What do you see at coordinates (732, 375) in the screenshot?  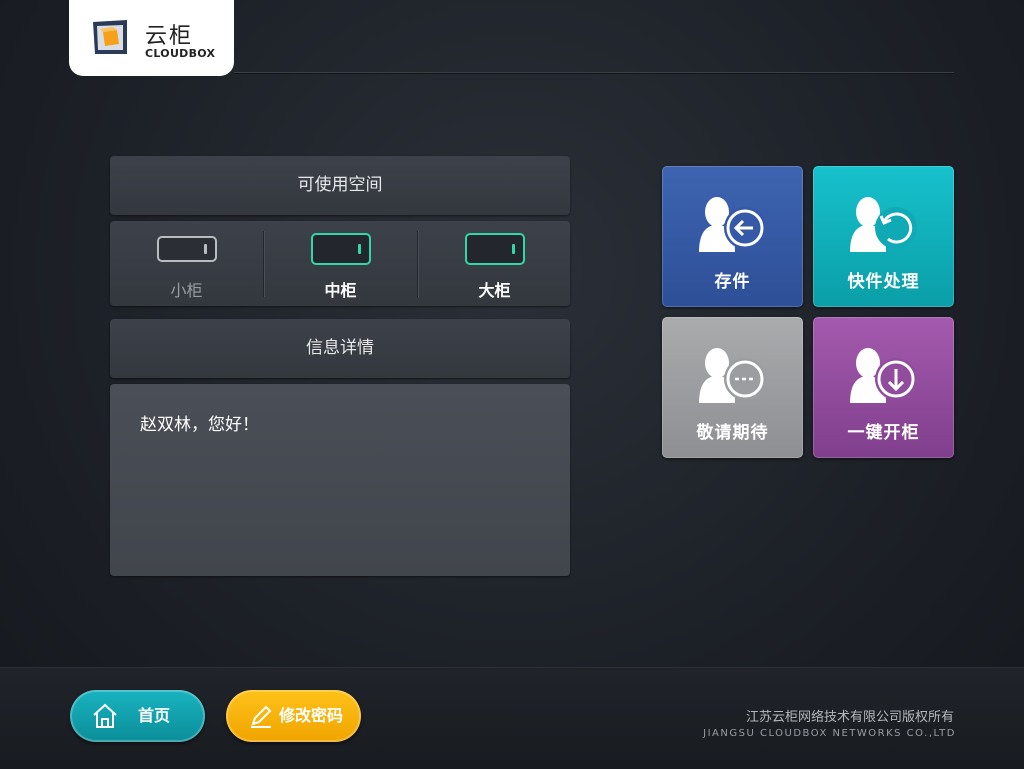 I see `user-pending-icon` at bounding box center [732, 375].